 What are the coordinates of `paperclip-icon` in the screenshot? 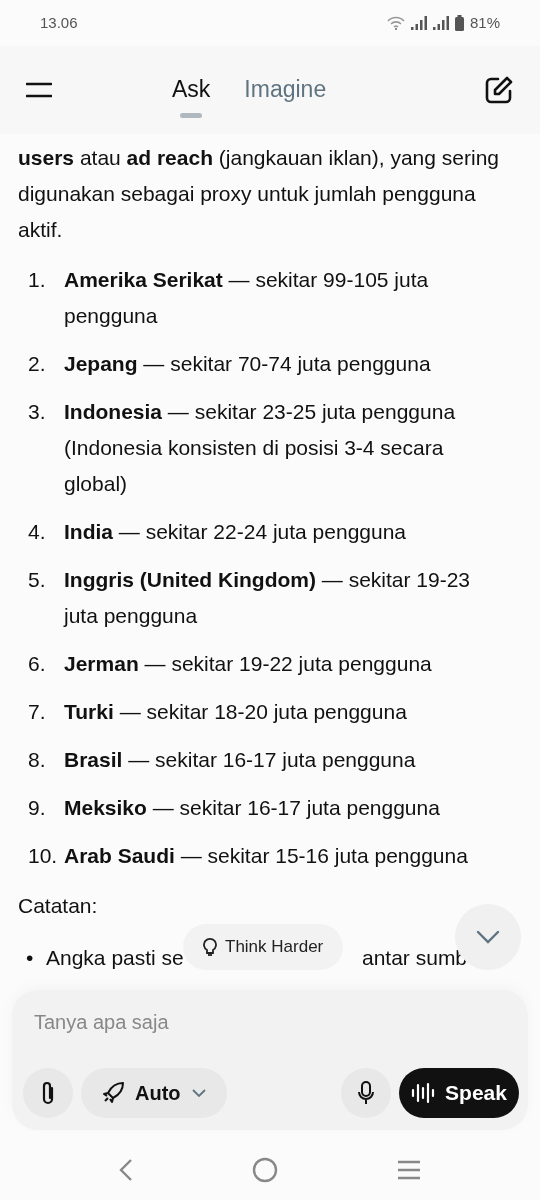 It's located at (48, 1093).